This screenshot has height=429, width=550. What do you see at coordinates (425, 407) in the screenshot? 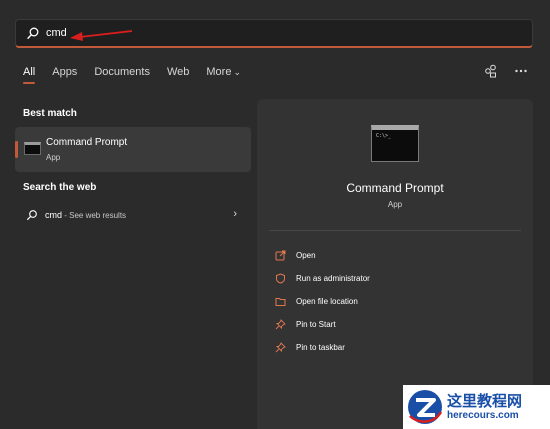
I see `watermark-logo-icon` at bounding box center [425, 407].